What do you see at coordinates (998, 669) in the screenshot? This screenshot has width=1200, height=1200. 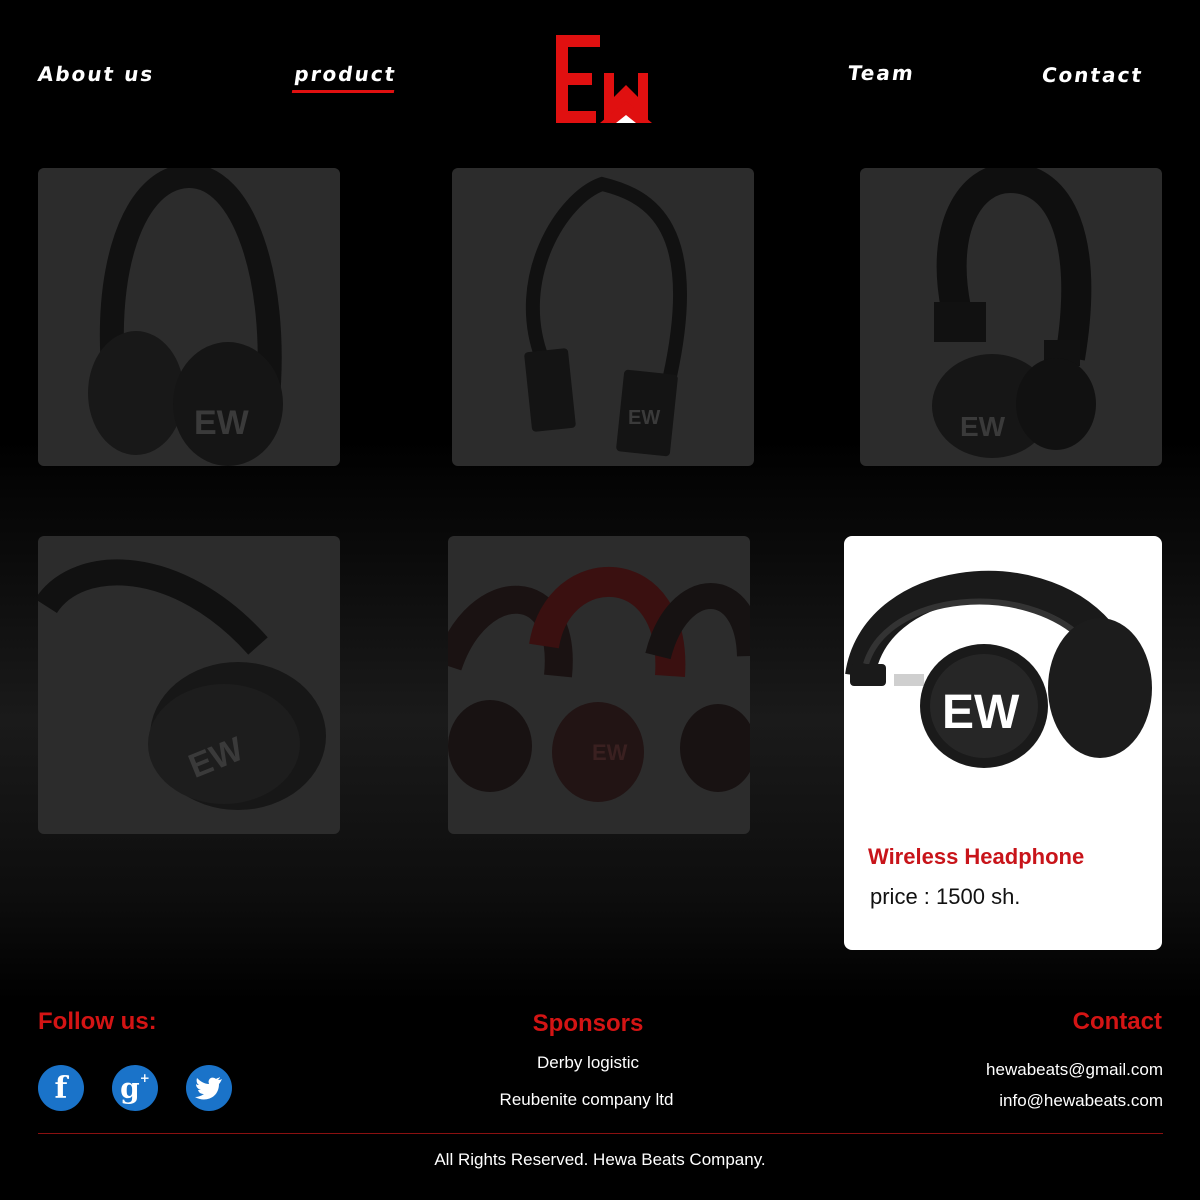 I see `wireless-headphone-image: EW` at bounding box center [998, 669].